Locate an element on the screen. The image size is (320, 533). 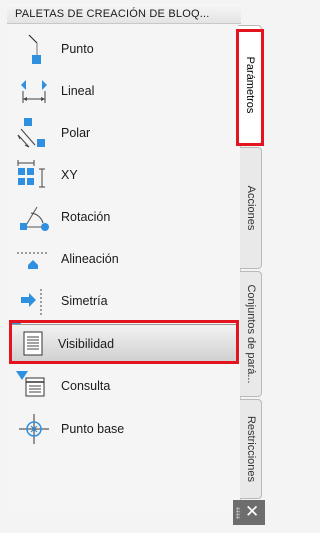
palette-item-label: XY is located at coordinates (69, 175).